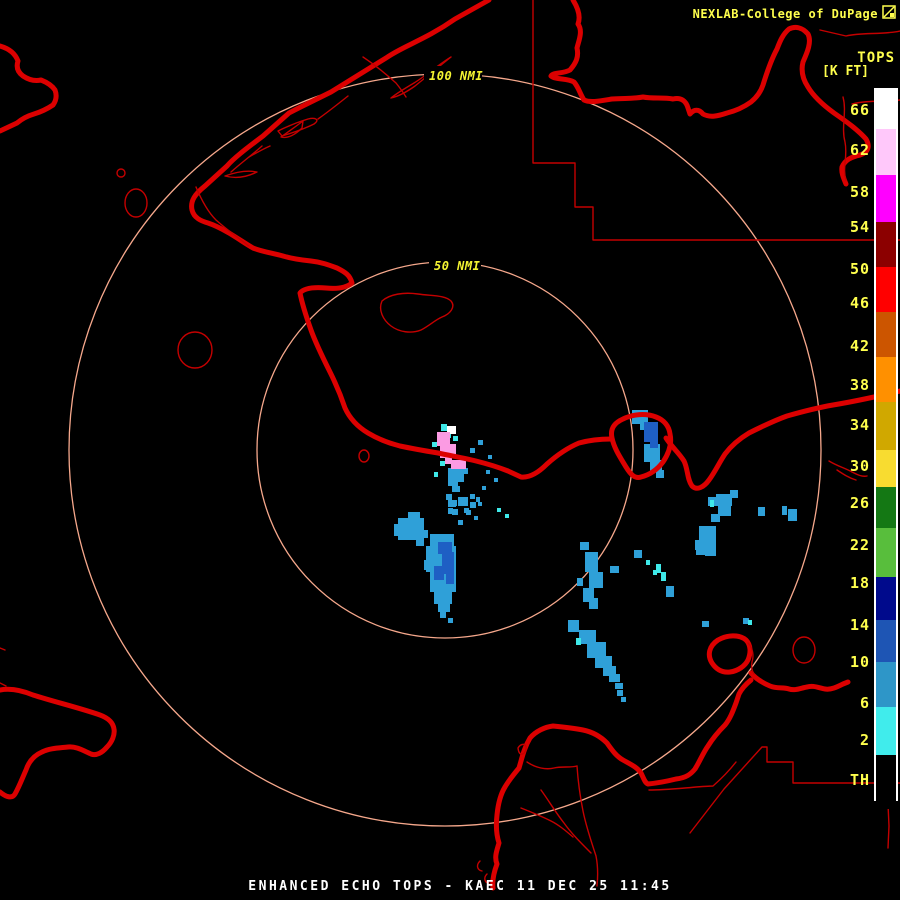 The width and height of the screenshot is (900, 900). Describe the element at coordinates (859, 583) in the screenshot. I see `legend-tick-18: 18` at that location.